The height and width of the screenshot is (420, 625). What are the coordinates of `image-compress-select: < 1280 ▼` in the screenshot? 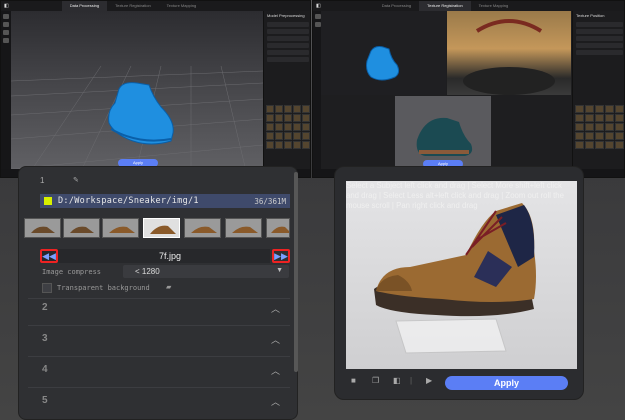 It's located at (206, 271).